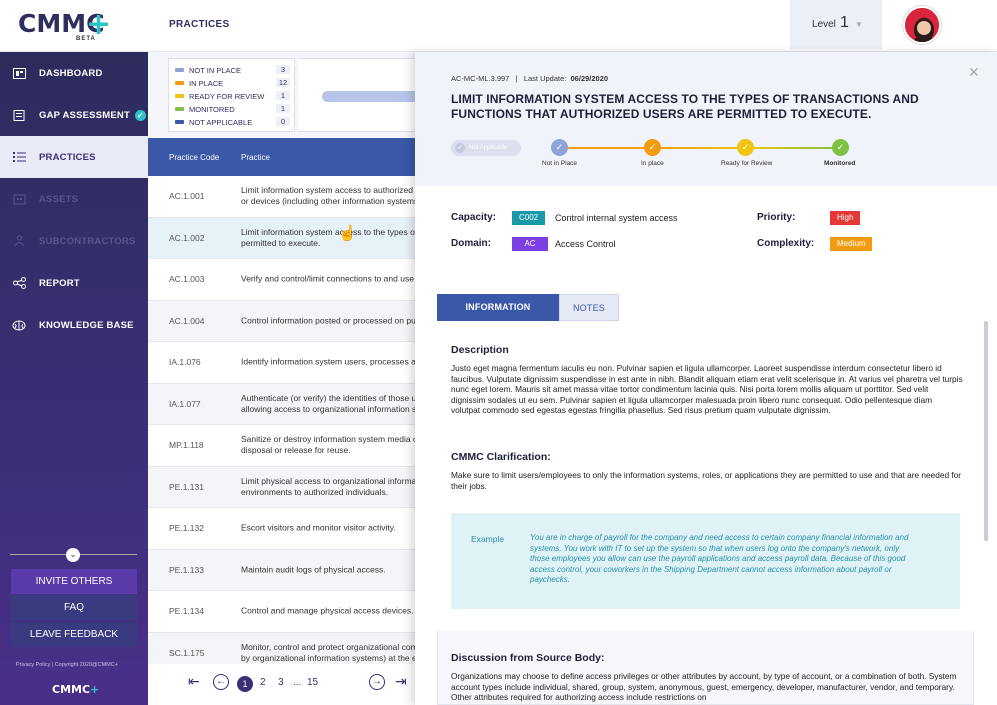 Image resolution: width=997 pixels, height=705 pixels. I want to click on scrollbar, so click(986, 431).